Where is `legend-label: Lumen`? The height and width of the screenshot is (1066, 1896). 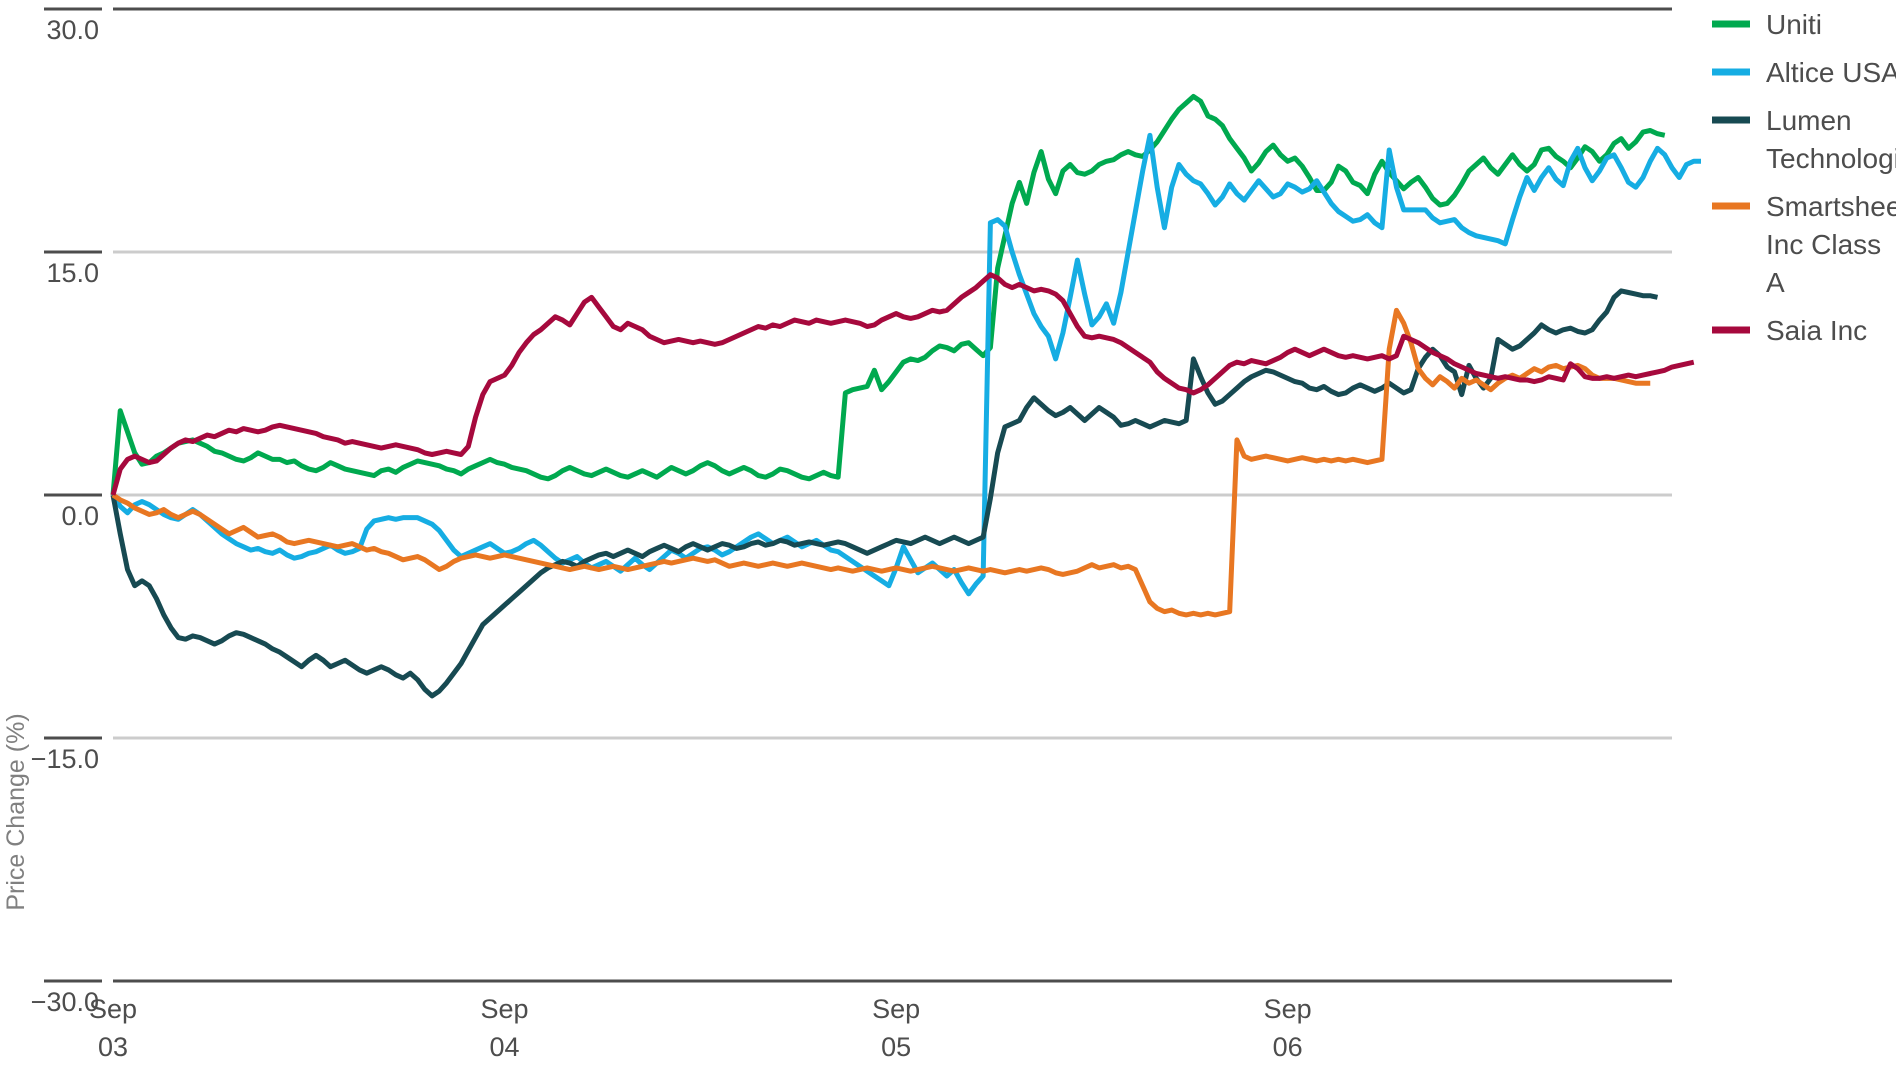
legend-label: Lumen is located at coordinates (1809, 120).